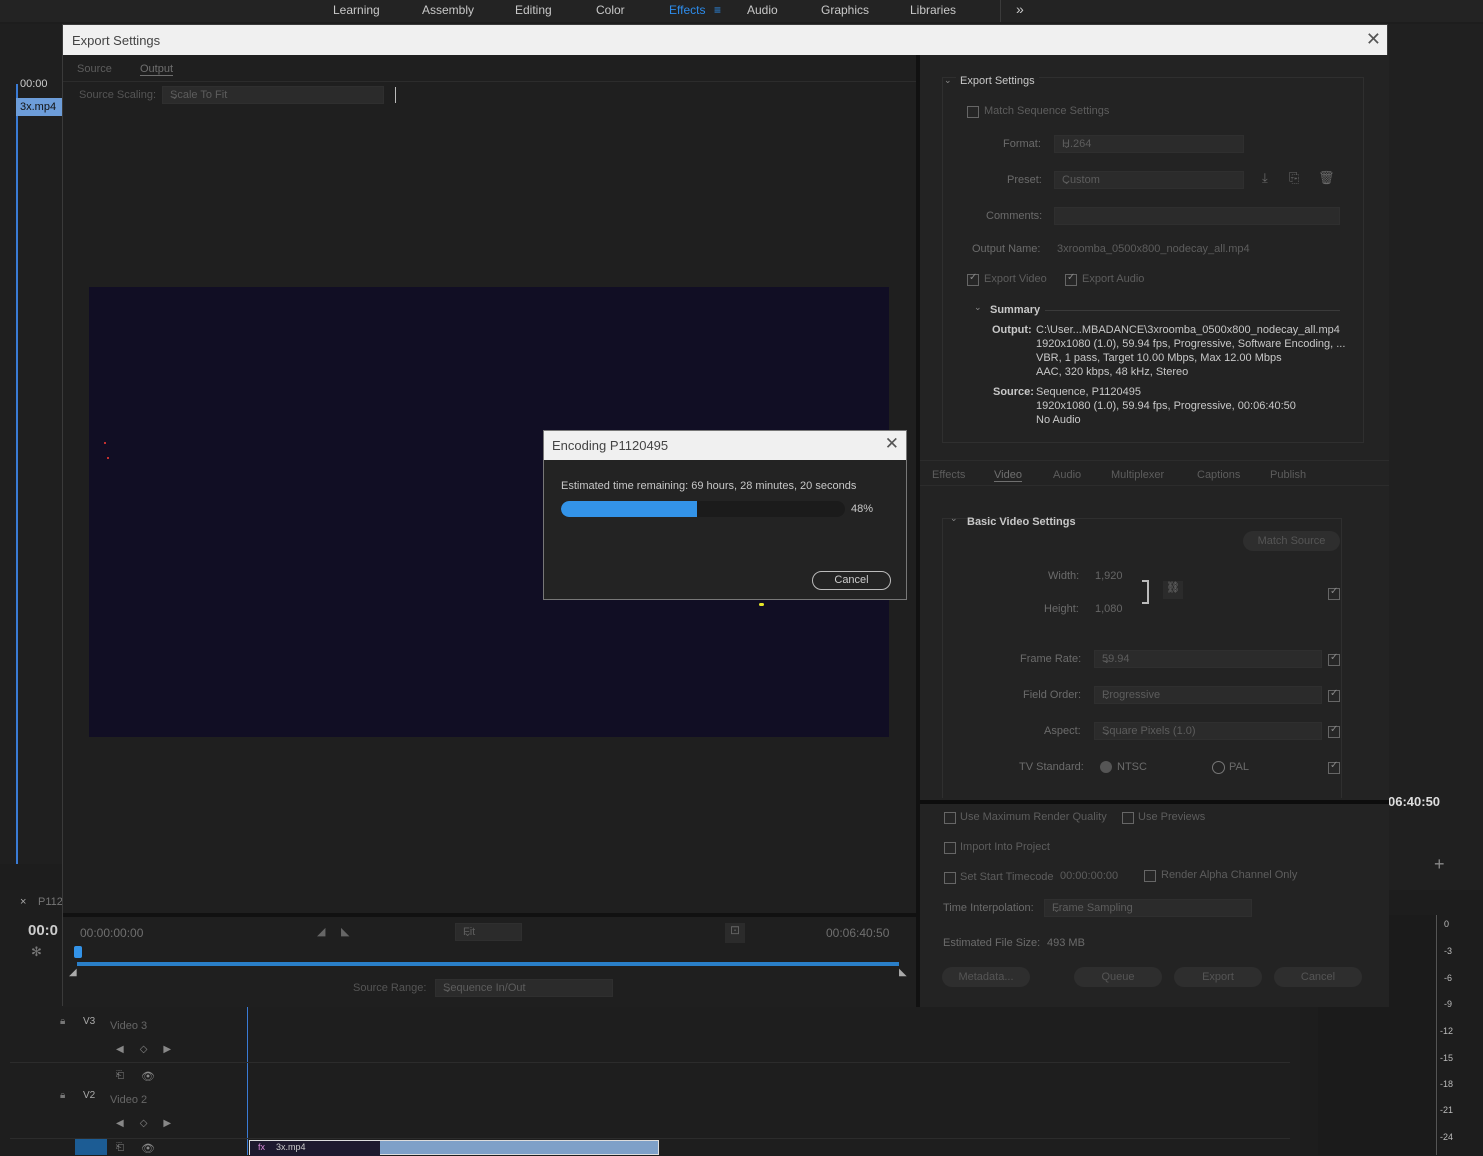 This screenshot has width=1483, height=1156. Describe the element at coordinates (1149, 180) in the screenshot. I see `preset-select: Custom ⌄` at that location.